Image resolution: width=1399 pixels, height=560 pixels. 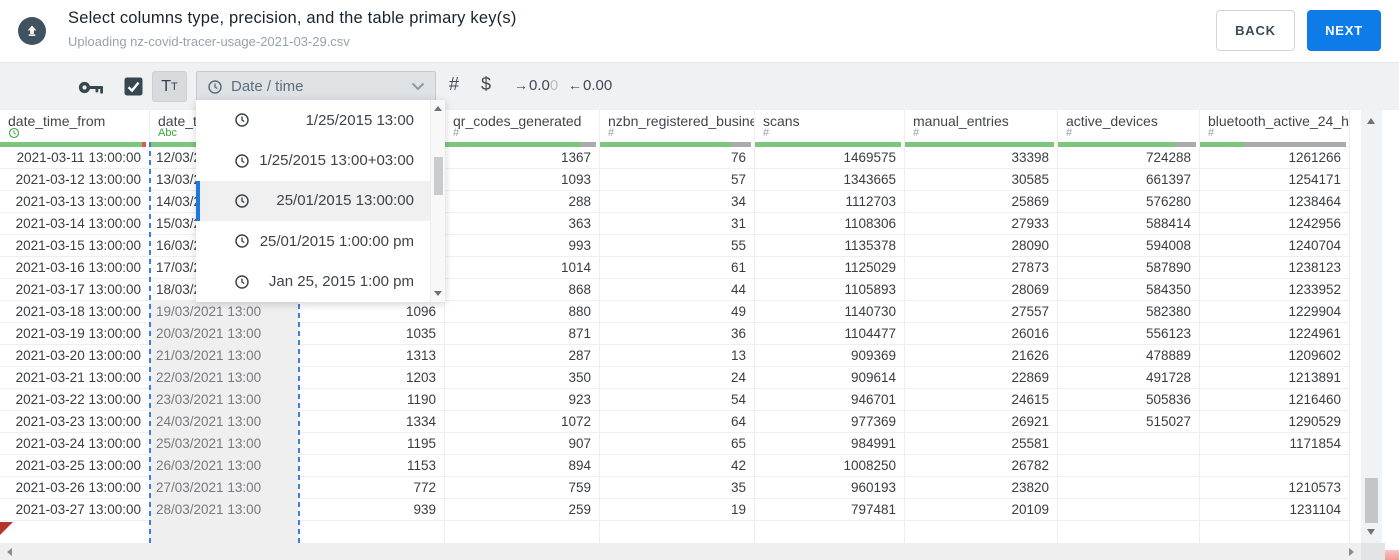 I want to click on table-cell: 2021-03-23 13:00:00, so click(x=75, y=422).